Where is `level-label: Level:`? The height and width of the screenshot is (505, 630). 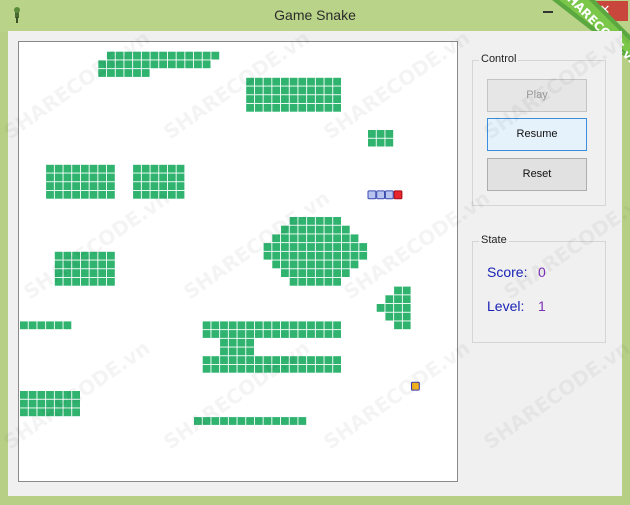 level-label: Level: is located at coordinates (506, 306).